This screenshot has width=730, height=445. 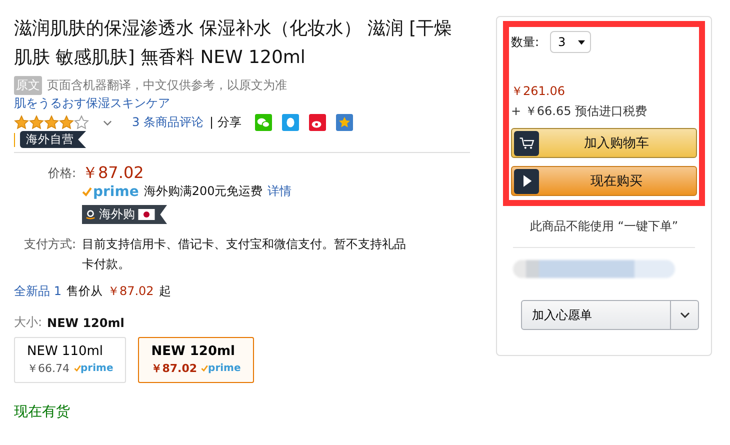 I want to click on offers-link: 全新品 1, so click(x=38, y=291).